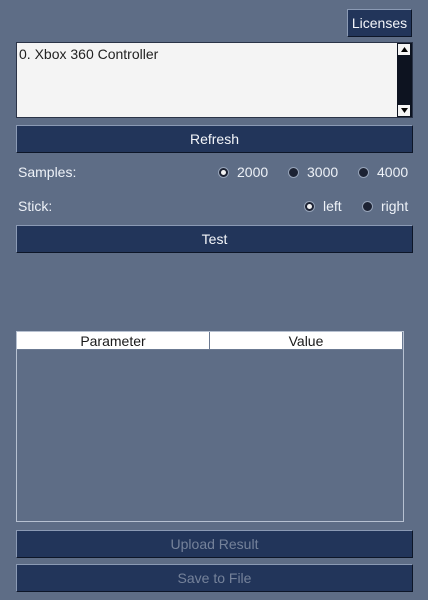  Describe the element at coordinates (393, 172) in the screenshot. I see `radio-label: 4000` at that location.